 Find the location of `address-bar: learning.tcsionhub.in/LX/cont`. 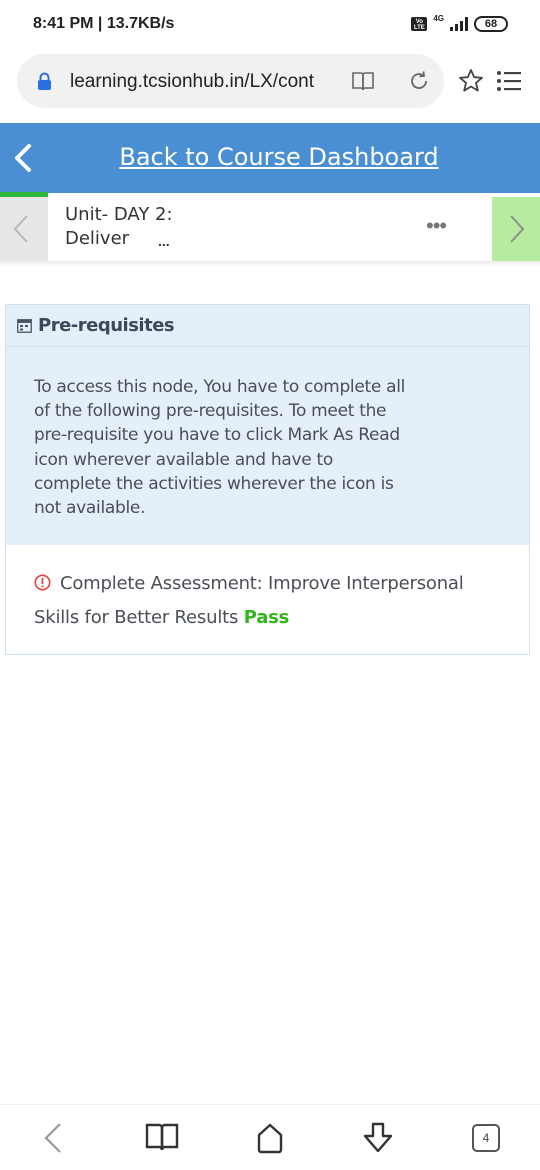

address-bar: learning.tcsionhub.in/LX/cont is located at coordinates (230, 81).